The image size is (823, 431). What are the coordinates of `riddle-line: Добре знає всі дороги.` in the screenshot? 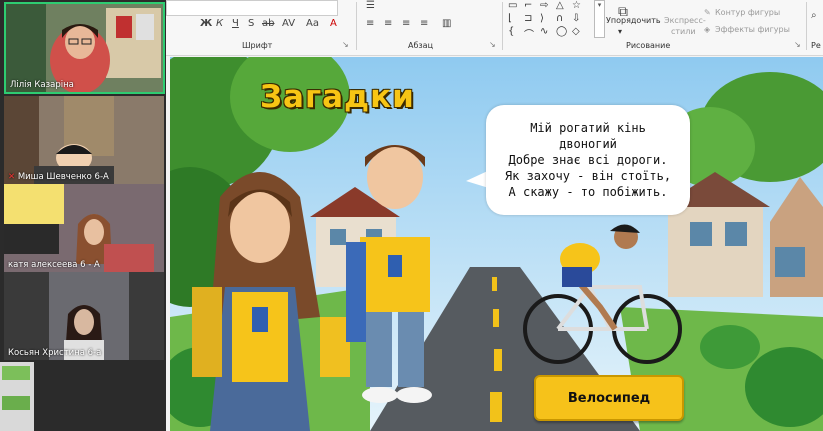 It's located at (588, 160).